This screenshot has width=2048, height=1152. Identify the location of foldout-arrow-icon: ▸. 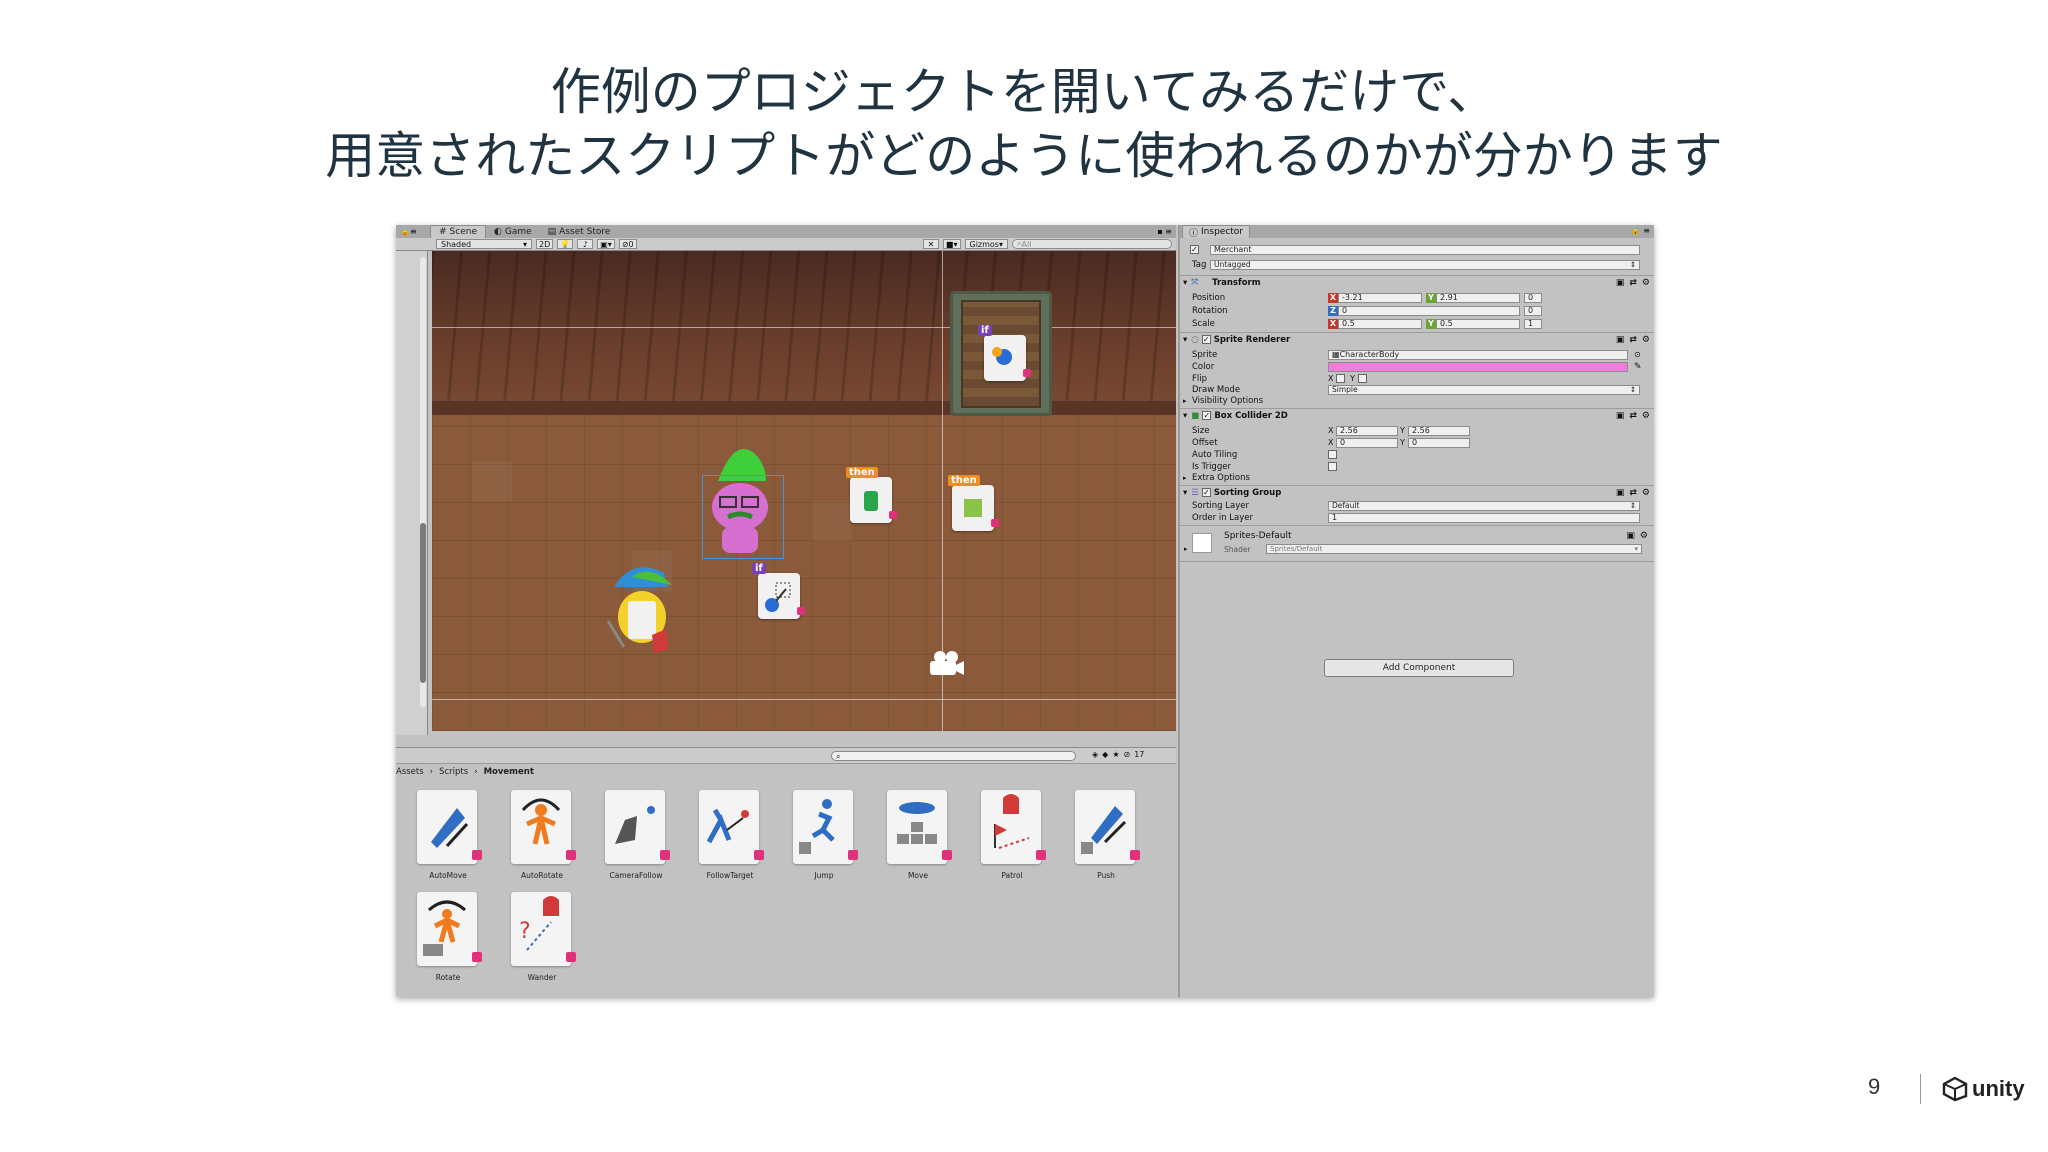
(1186, 549).